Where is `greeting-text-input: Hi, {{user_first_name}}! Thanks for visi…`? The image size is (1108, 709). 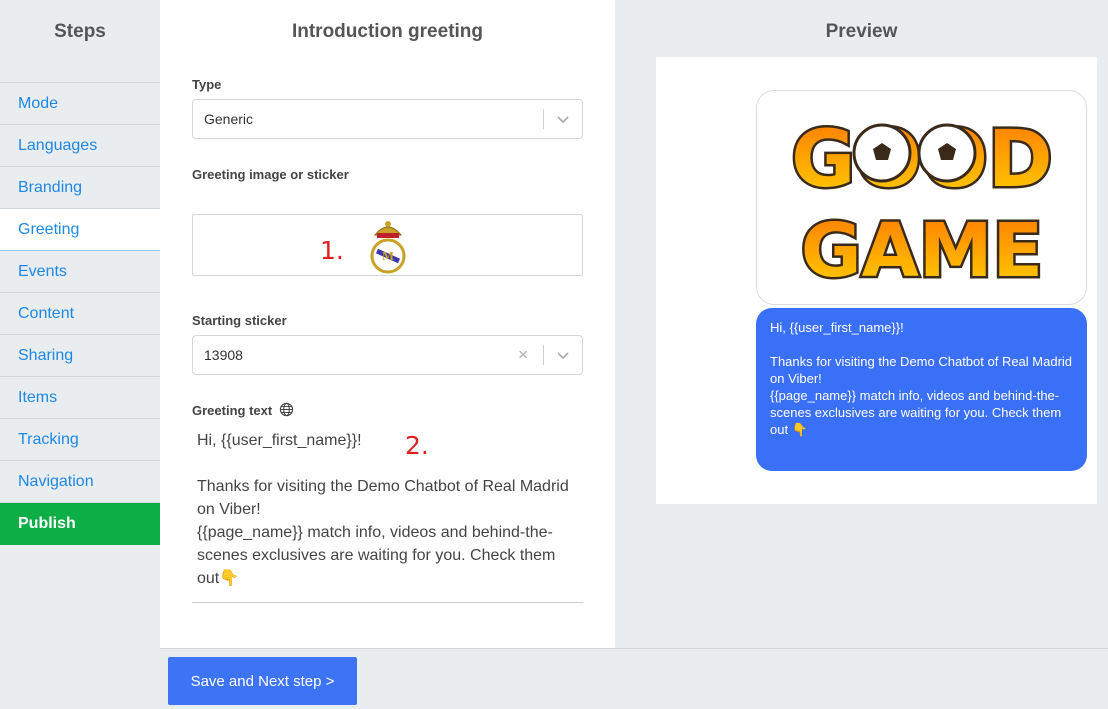 greeting-text-input: Hi, {{user_first_name}}! Thanks for visi… is located at coordinates (387, 514).